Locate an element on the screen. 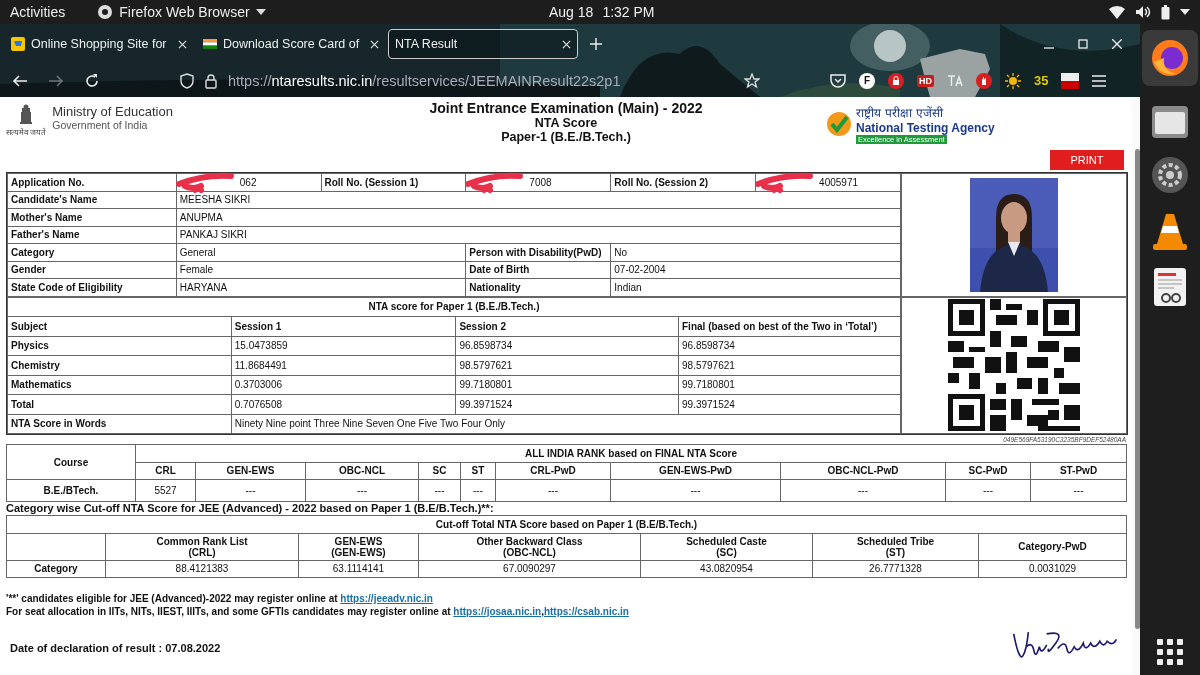 This screenshot has height=675, width=1200. column-header: (SC) is located at coordinates (726, 552).